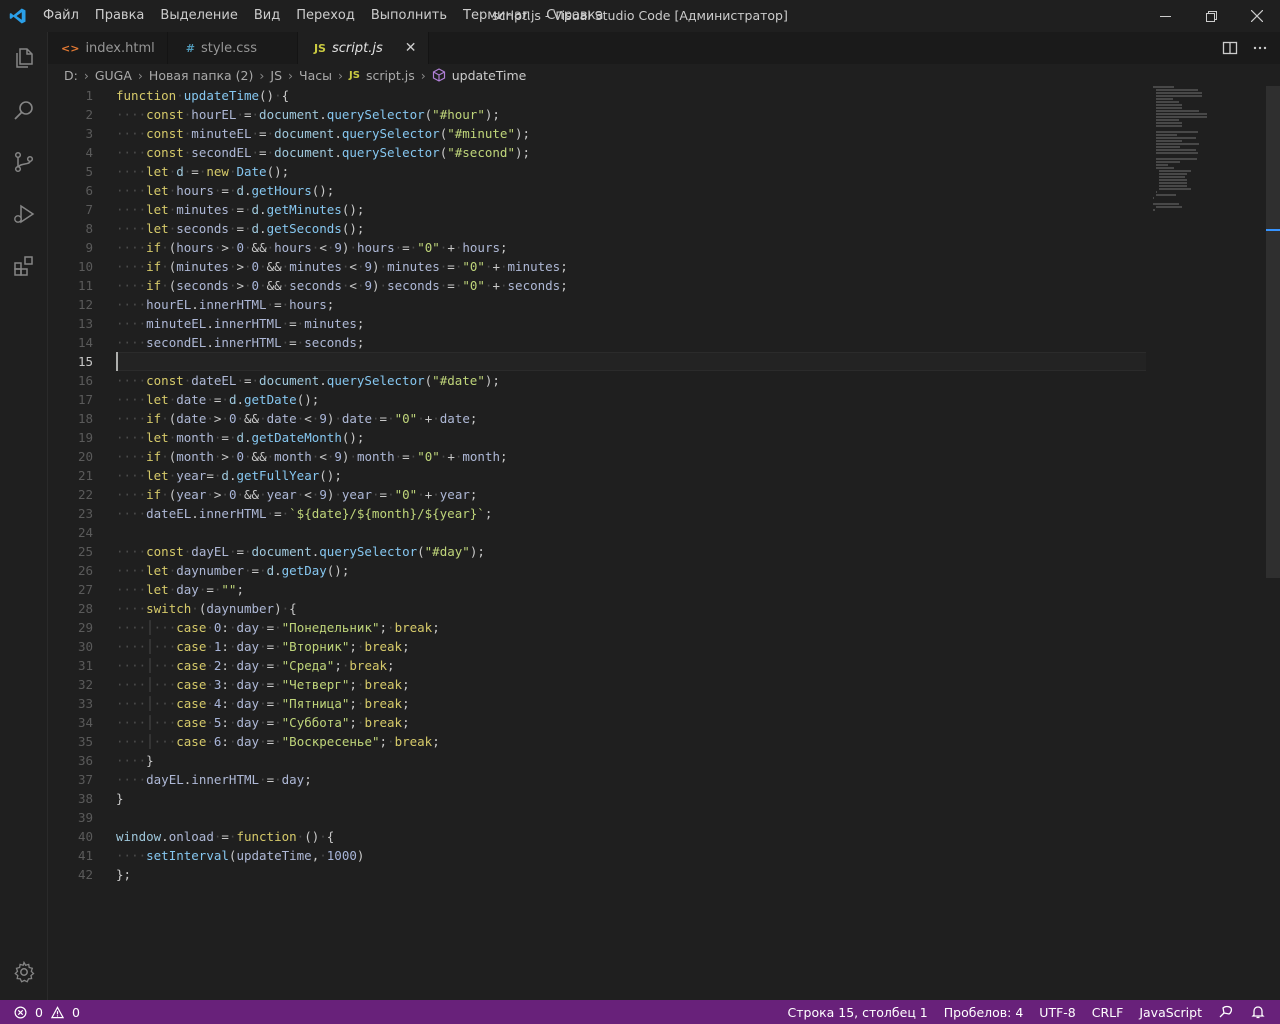 The width and height of the screenshot is (1280, 1024). I want to click on code-line: ····│···case·3:·day·=·"Четверг";·break;, so click(342, 684).